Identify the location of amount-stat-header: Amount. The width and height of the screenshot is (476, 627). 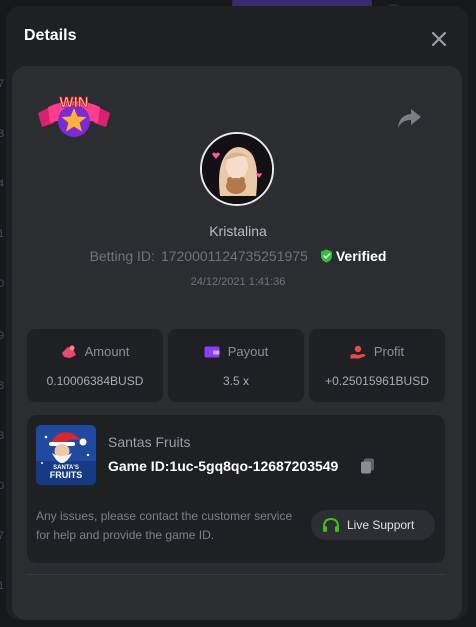
(95, 351).